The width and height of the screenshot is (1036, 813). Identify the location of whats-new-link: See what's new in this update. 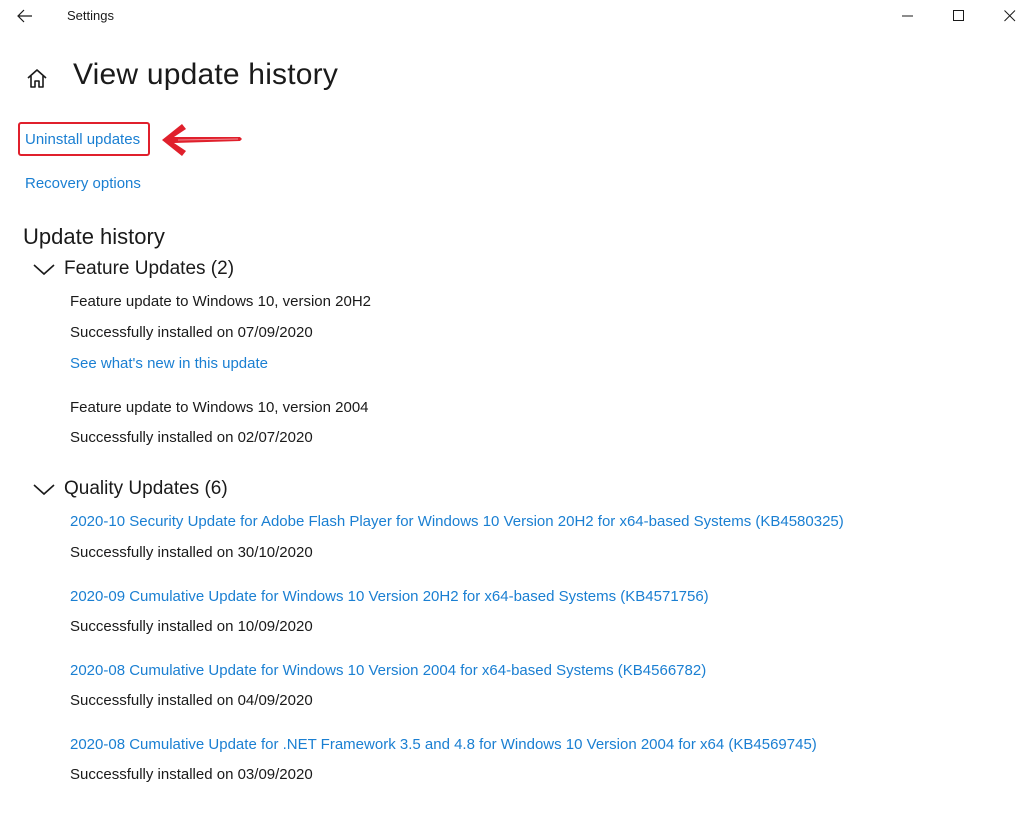
(169, 363).